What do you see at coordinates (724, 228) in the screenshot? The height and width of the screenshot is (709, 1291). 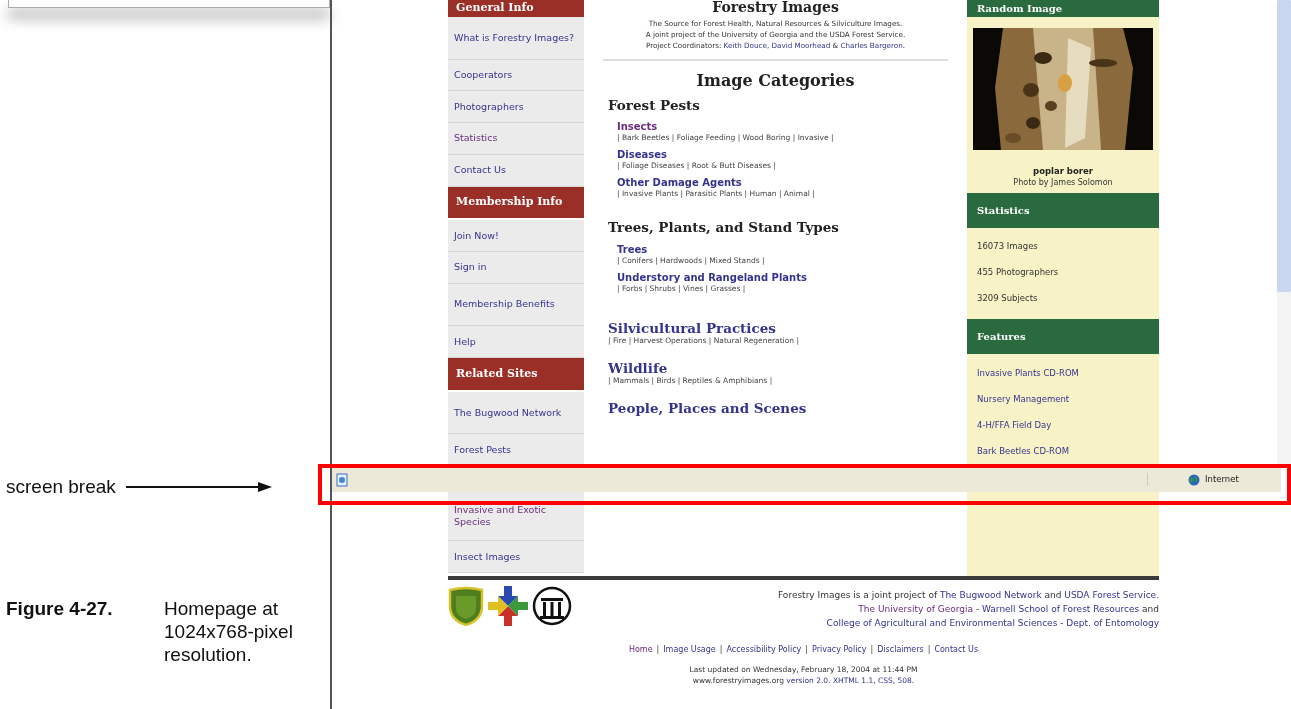 I see `category-heading: Trees, Plants, and Stand Types` at bounding box center [724, 228].